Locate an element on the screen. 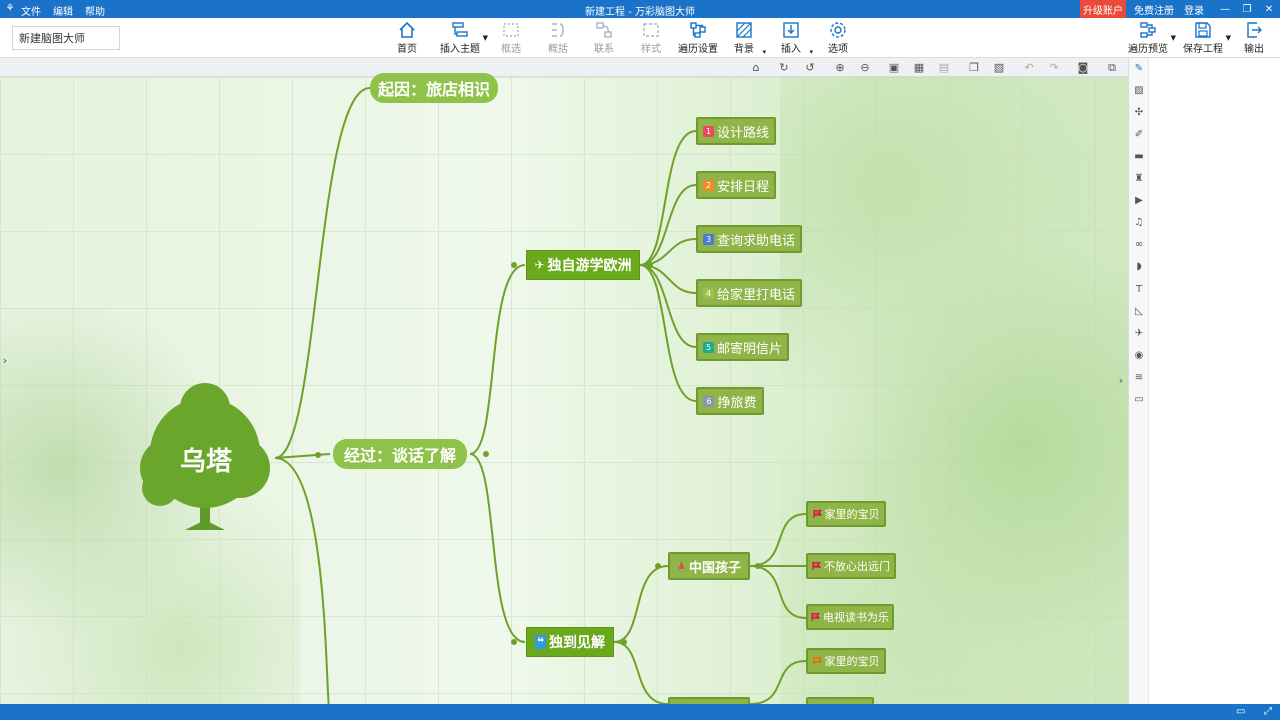 The image size is (1280, 720). topic-solo-europe-label: 独自游学欧洲 is located at coordinates (589, 266).